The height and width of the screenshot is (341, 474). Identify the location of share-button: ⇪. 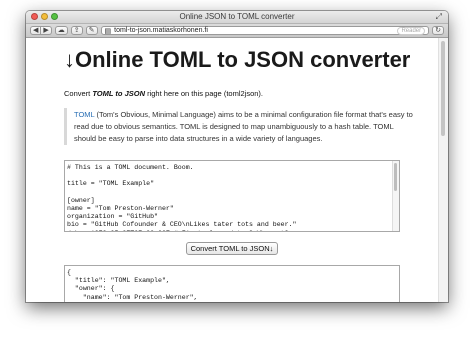
(76, 30).